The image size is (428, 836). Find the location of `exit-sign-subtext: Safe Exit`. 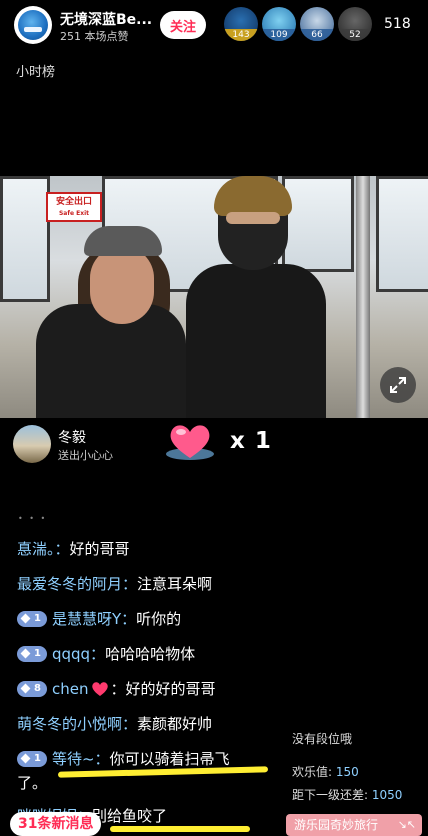

exit-sign-subtext: Safe Exit is located at coordinates (74, 213).